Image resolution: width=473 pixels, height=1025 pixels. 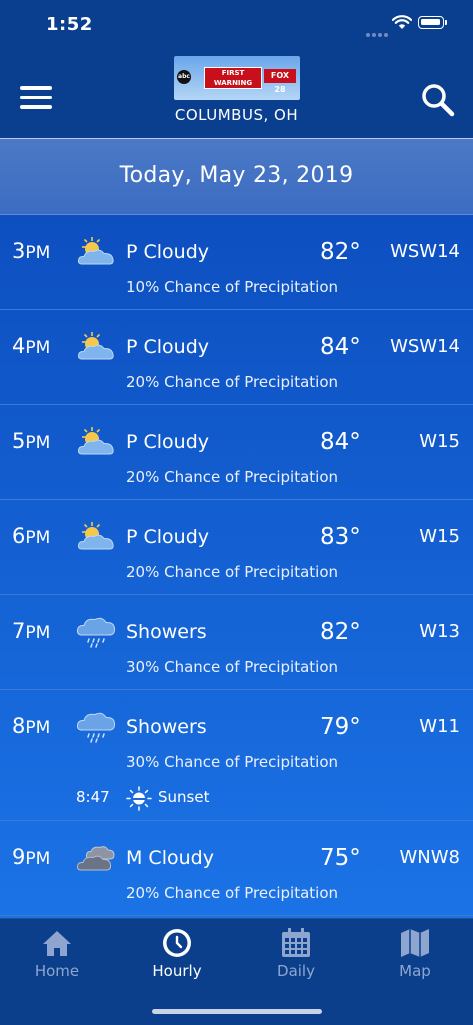 I want to click on hour-label: 3PM, so click(x=31, y=251).